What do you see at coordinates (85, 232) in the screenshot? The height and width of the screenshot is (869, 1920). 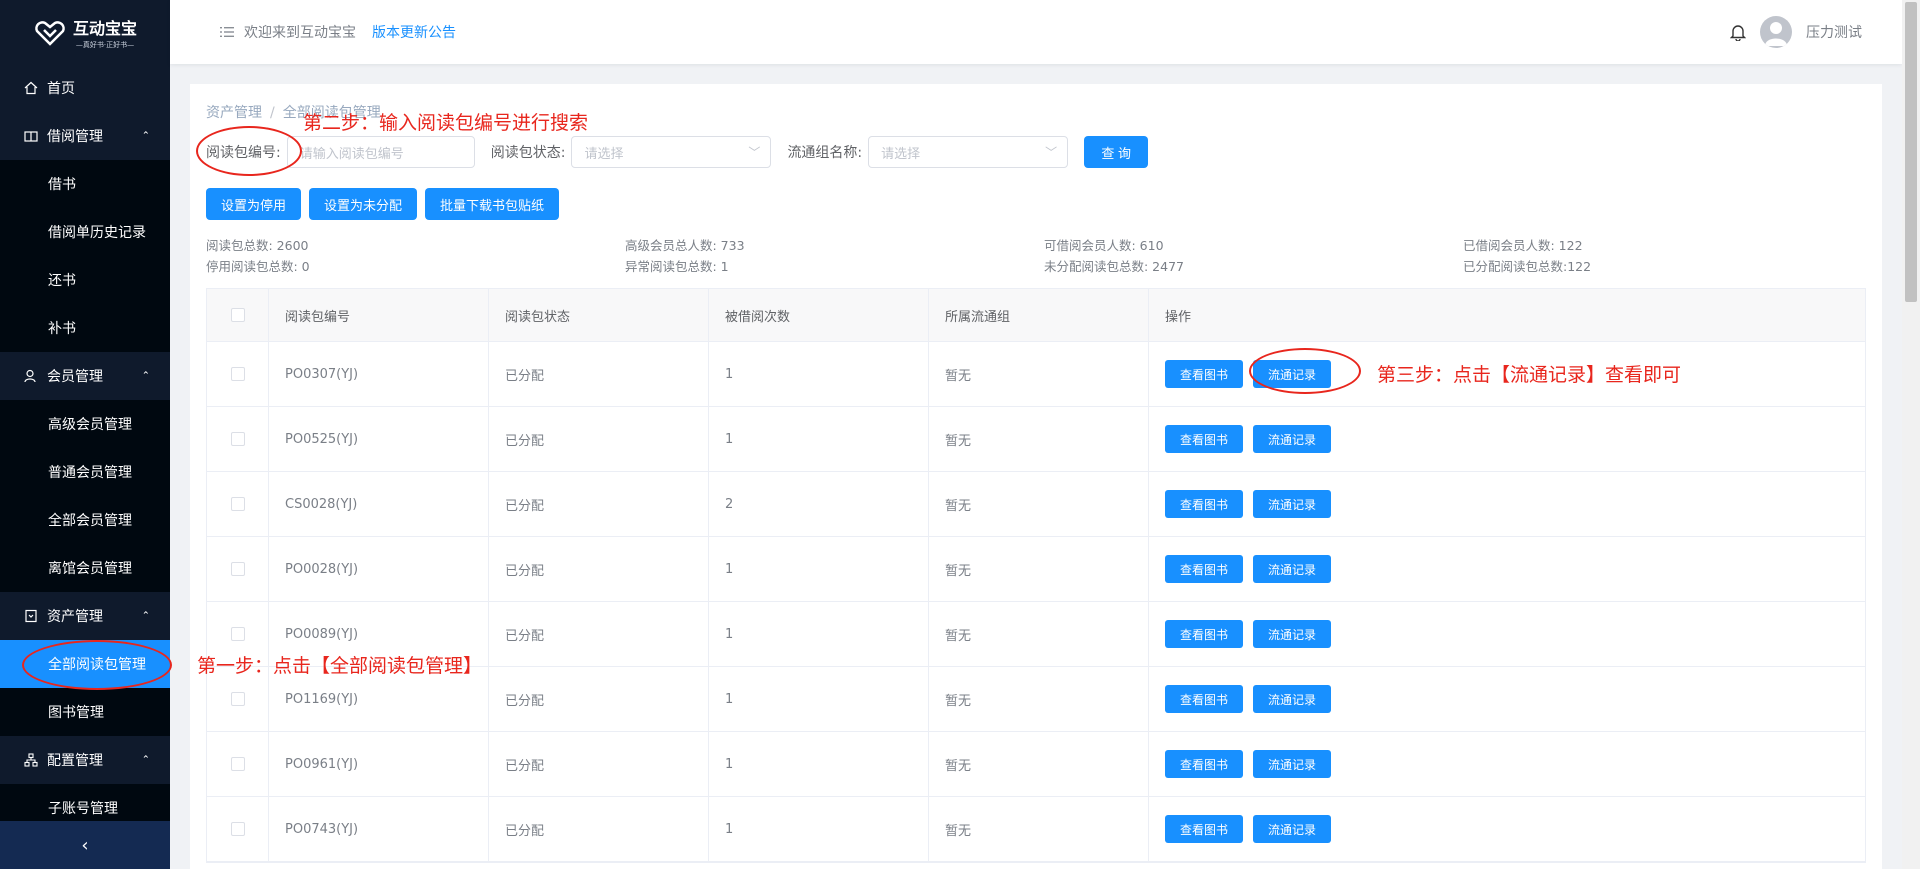 I see `sidebar-item-borrow-history: 借阅单历史记录` at bounding box center [85, 232].